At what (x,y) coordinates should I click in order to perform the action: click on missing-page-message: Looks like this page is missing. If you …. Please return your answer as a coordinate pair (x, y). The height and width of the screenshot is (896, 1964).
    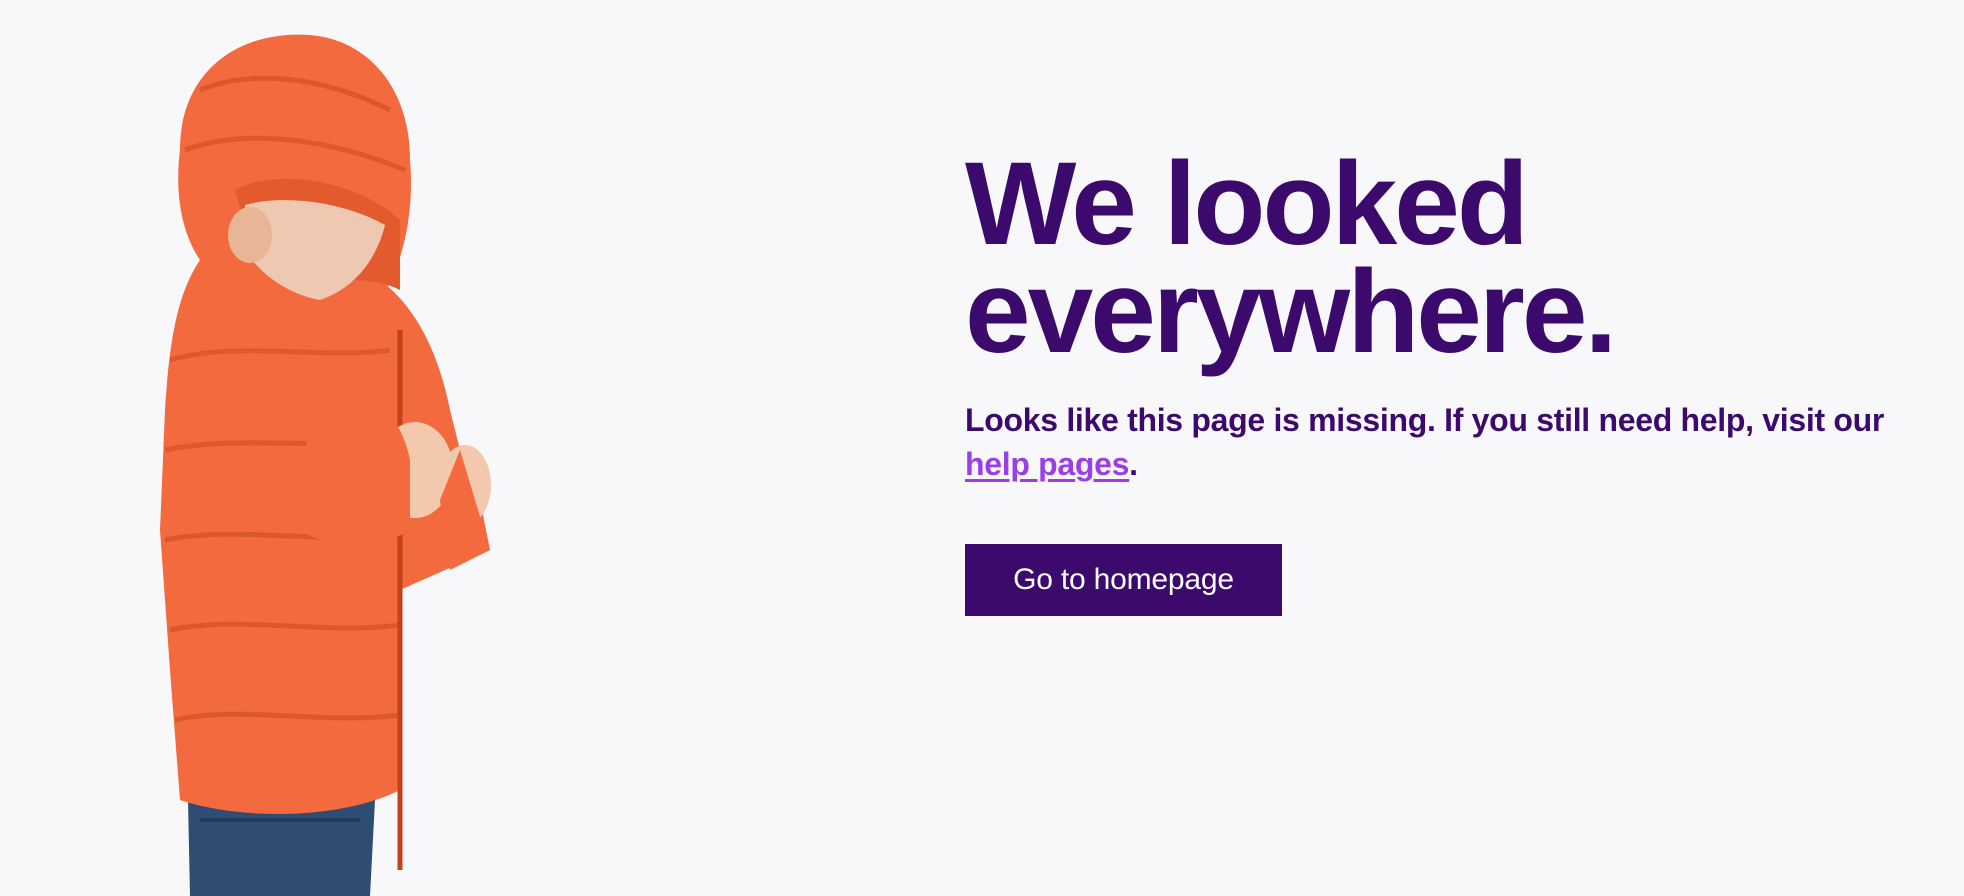
    Looking at the image, I should click on (1445, 442).